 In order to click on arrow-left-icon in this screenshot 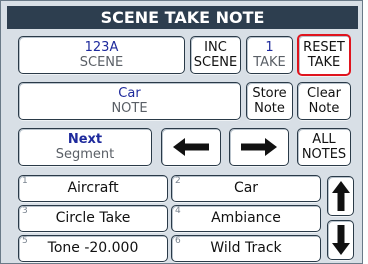, I will do `click(191, 147)`.